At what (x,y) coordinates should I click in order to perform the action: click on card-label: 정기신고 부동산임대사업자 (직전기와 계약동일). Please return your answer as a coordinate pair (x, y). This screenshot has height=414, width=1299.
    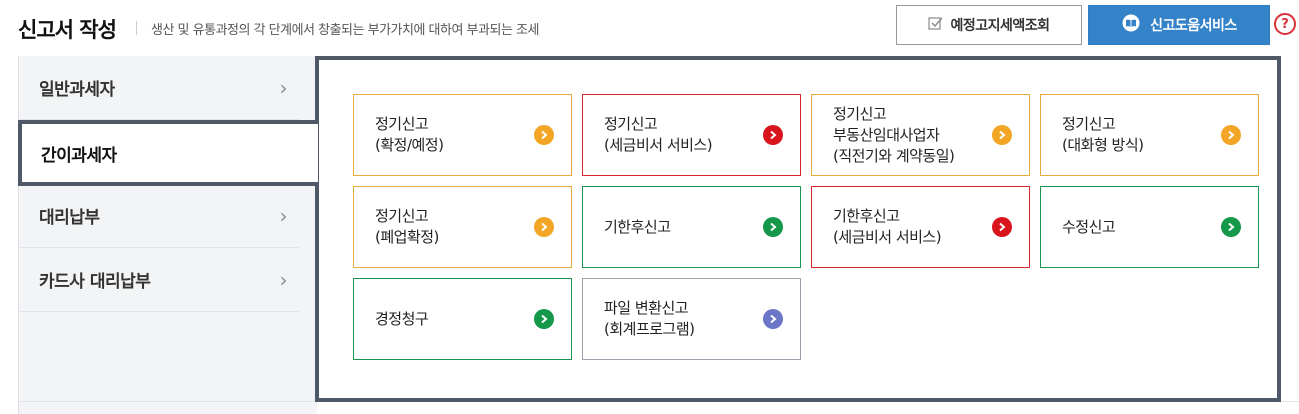
    Looking at the image, I should click on (894, 134).